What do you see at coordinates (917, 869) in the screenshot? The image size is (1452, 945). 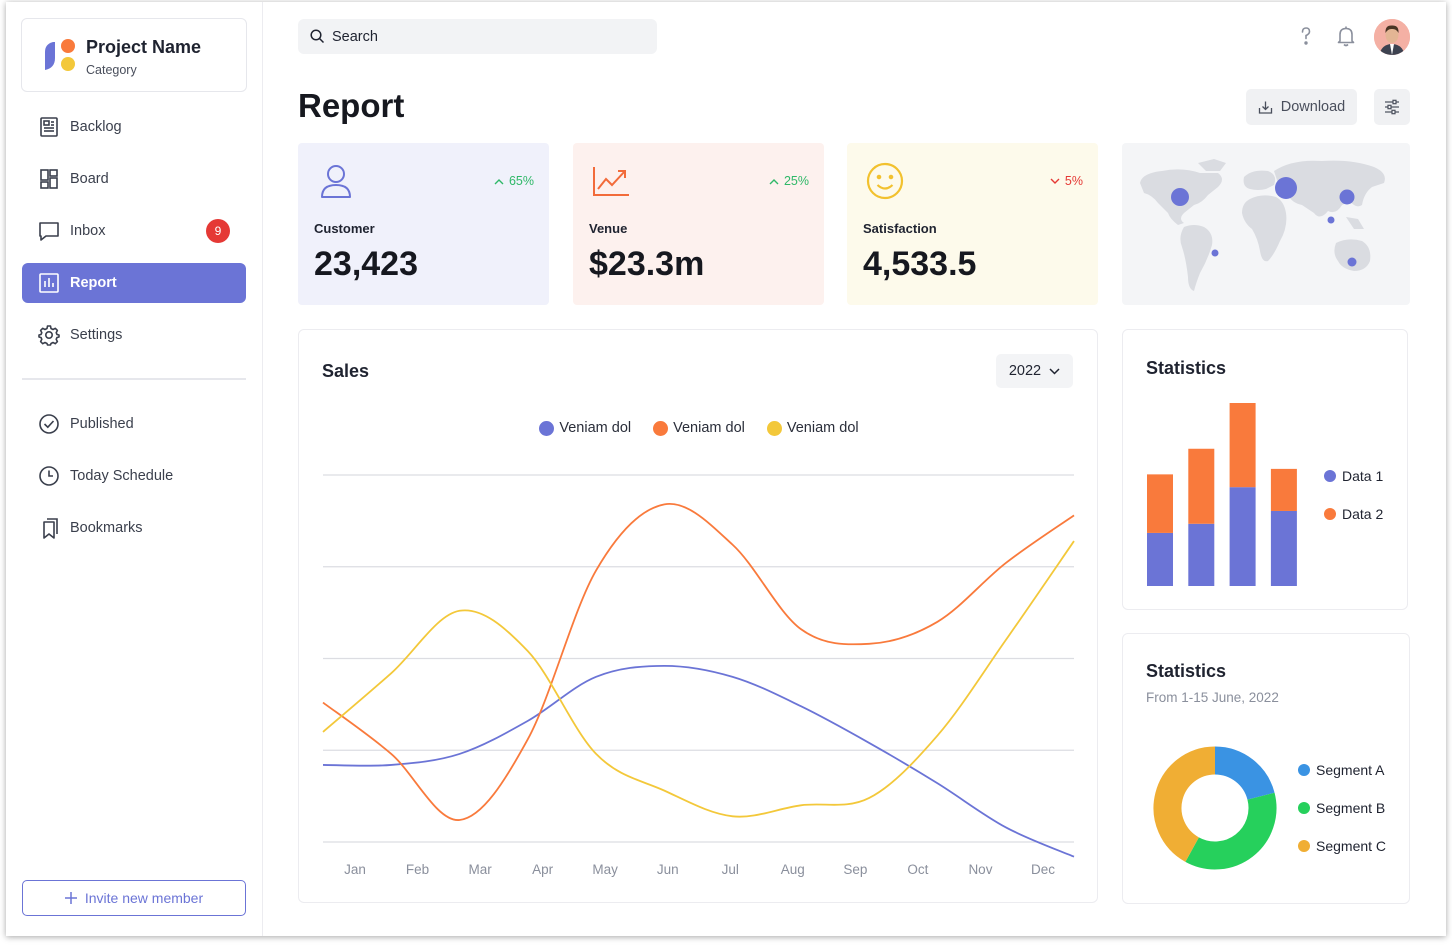 I see `x-tick-label: Oct` at bounding box center [917, 869].